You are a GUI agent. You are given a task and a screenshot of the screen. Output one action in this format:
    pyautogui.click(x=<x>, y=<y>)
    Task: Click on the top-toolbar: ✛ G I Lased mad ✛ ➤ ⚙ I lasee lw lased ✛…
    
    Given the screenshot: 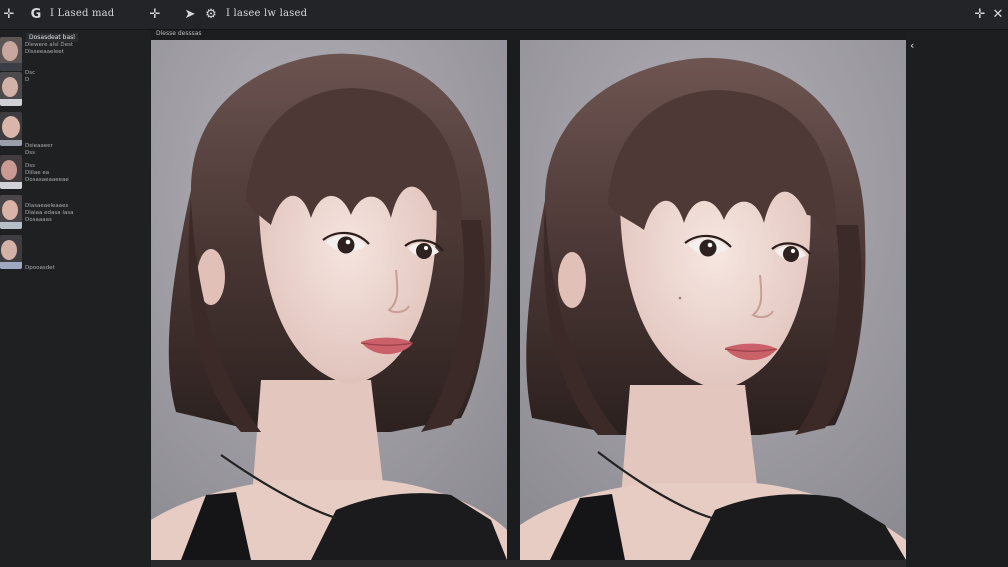 What is the action you would take?
    pyautogui.click(x=504, y=15)
    